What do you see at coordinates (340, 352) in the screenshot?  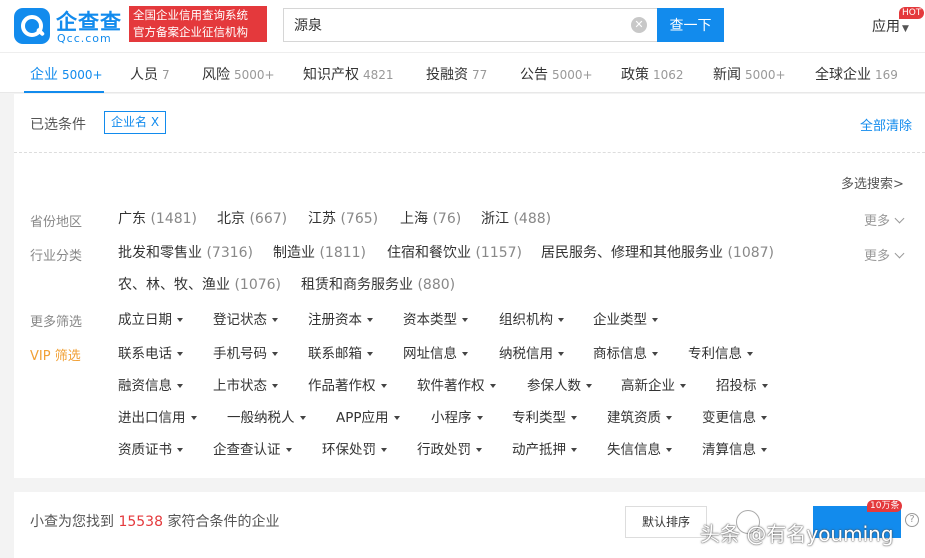 I see `filter-dropdown: 联系邮箱` at bounding box center [340, 352].